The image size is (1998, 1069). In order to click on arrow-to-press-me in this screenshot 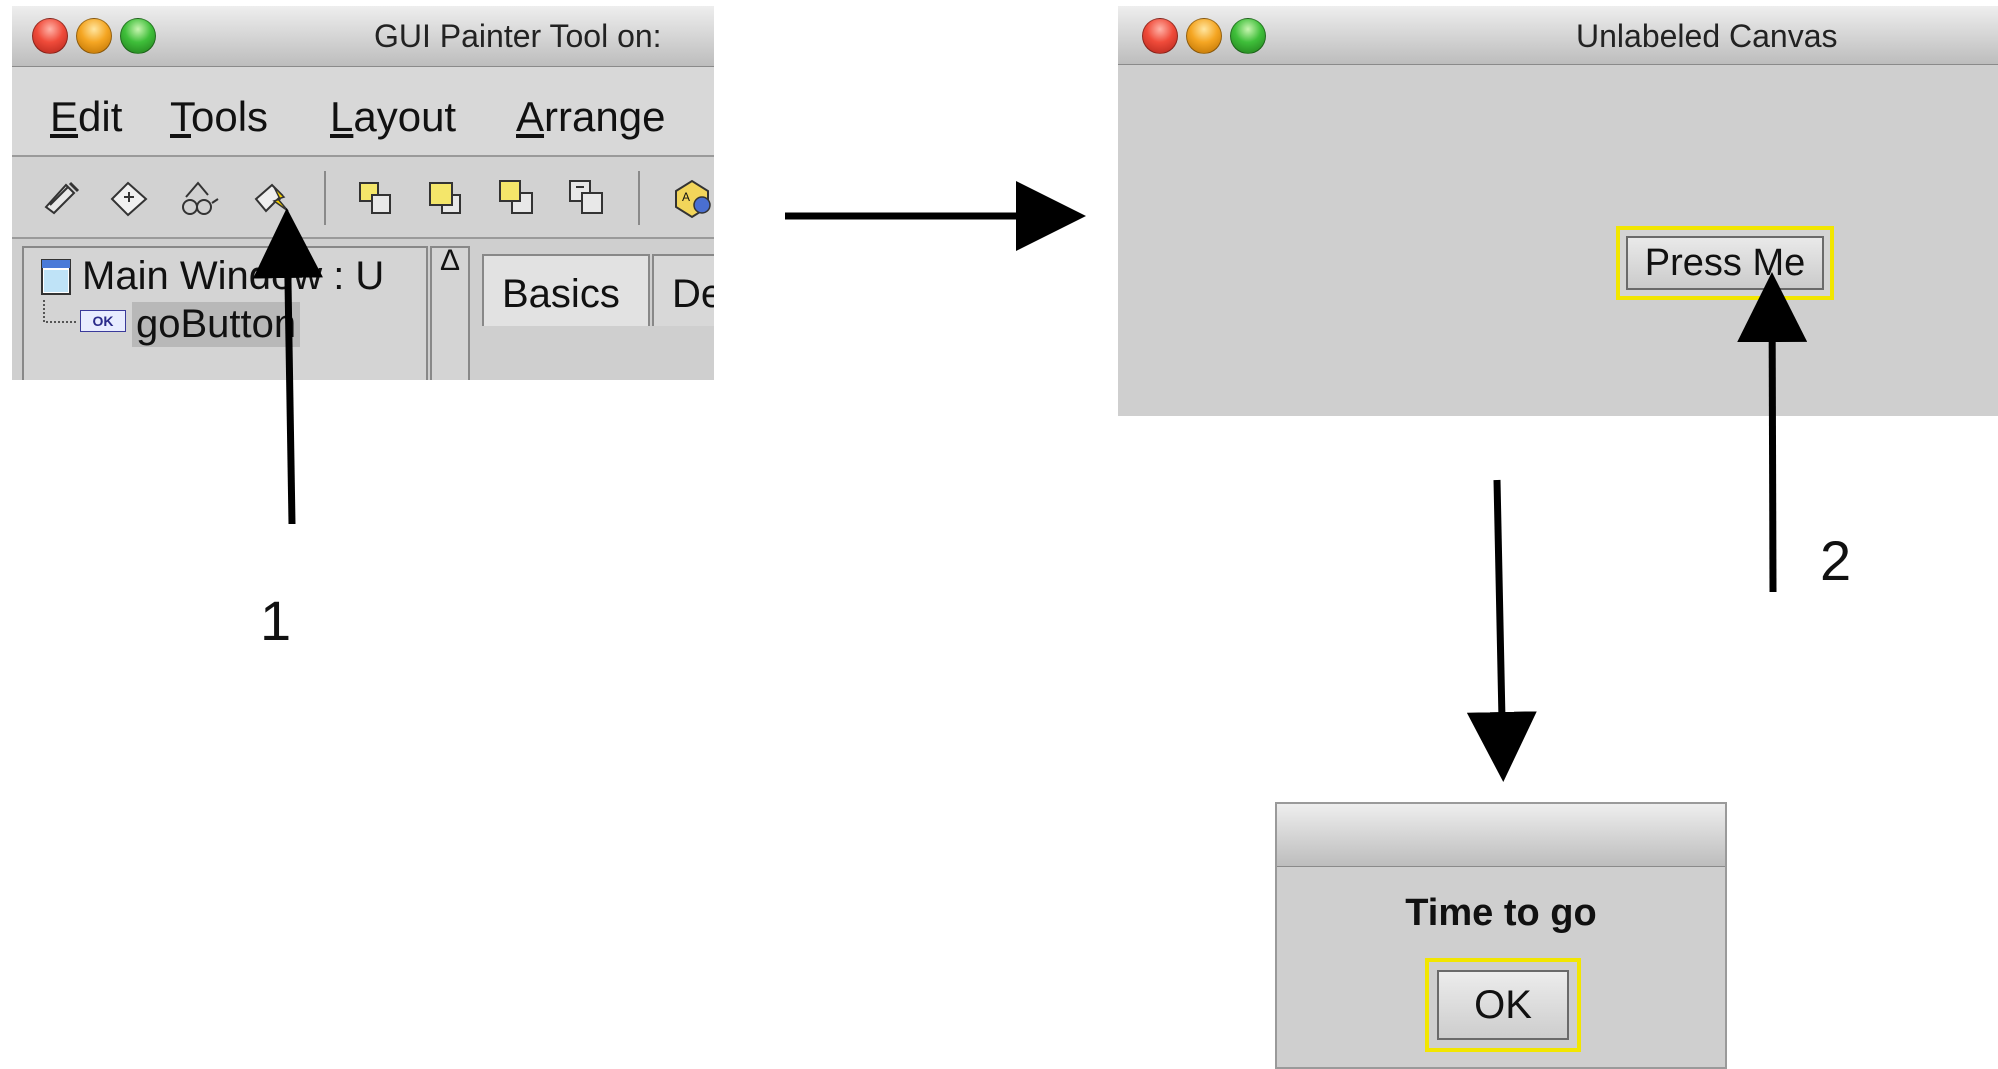, I will do `click(1772, 432)`.